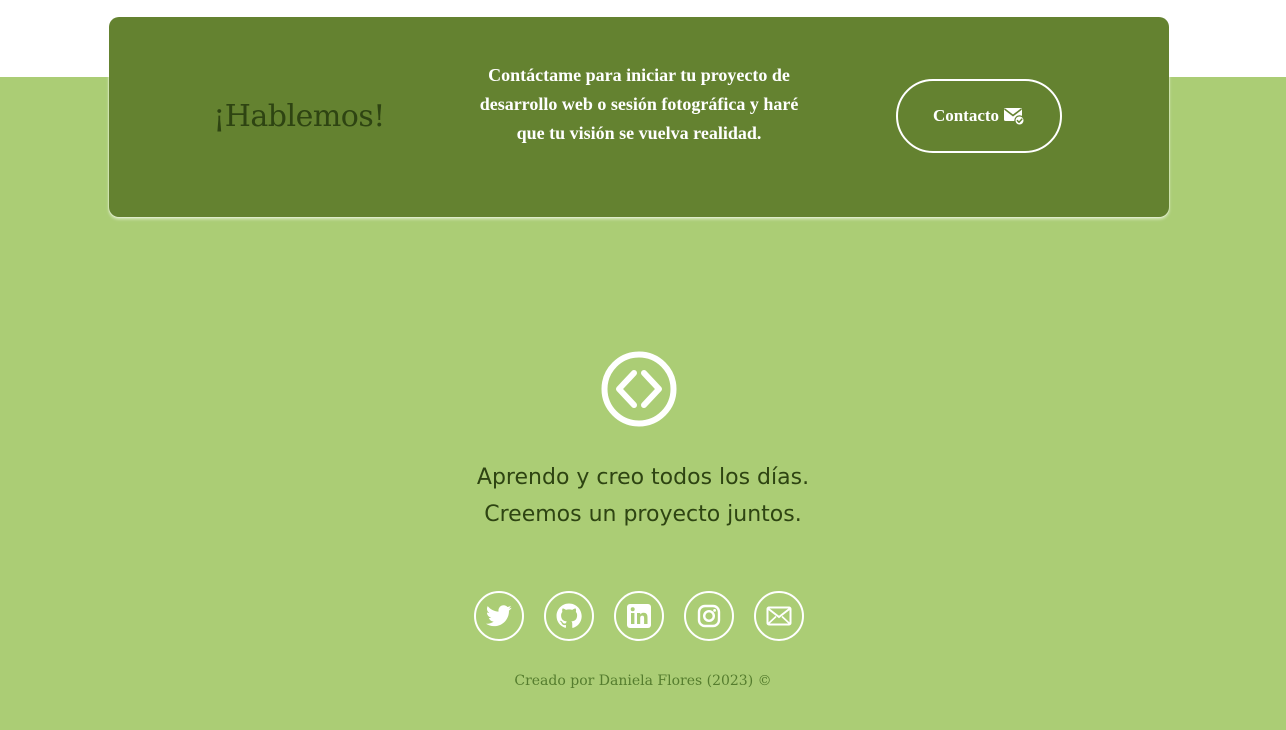 This screenshot has height=730, width=1286. What do you see at coordinates (299, 116) in the screenshot?
I see `cta-heading: ¡Hablemos!` at bounding box center [299, 116].